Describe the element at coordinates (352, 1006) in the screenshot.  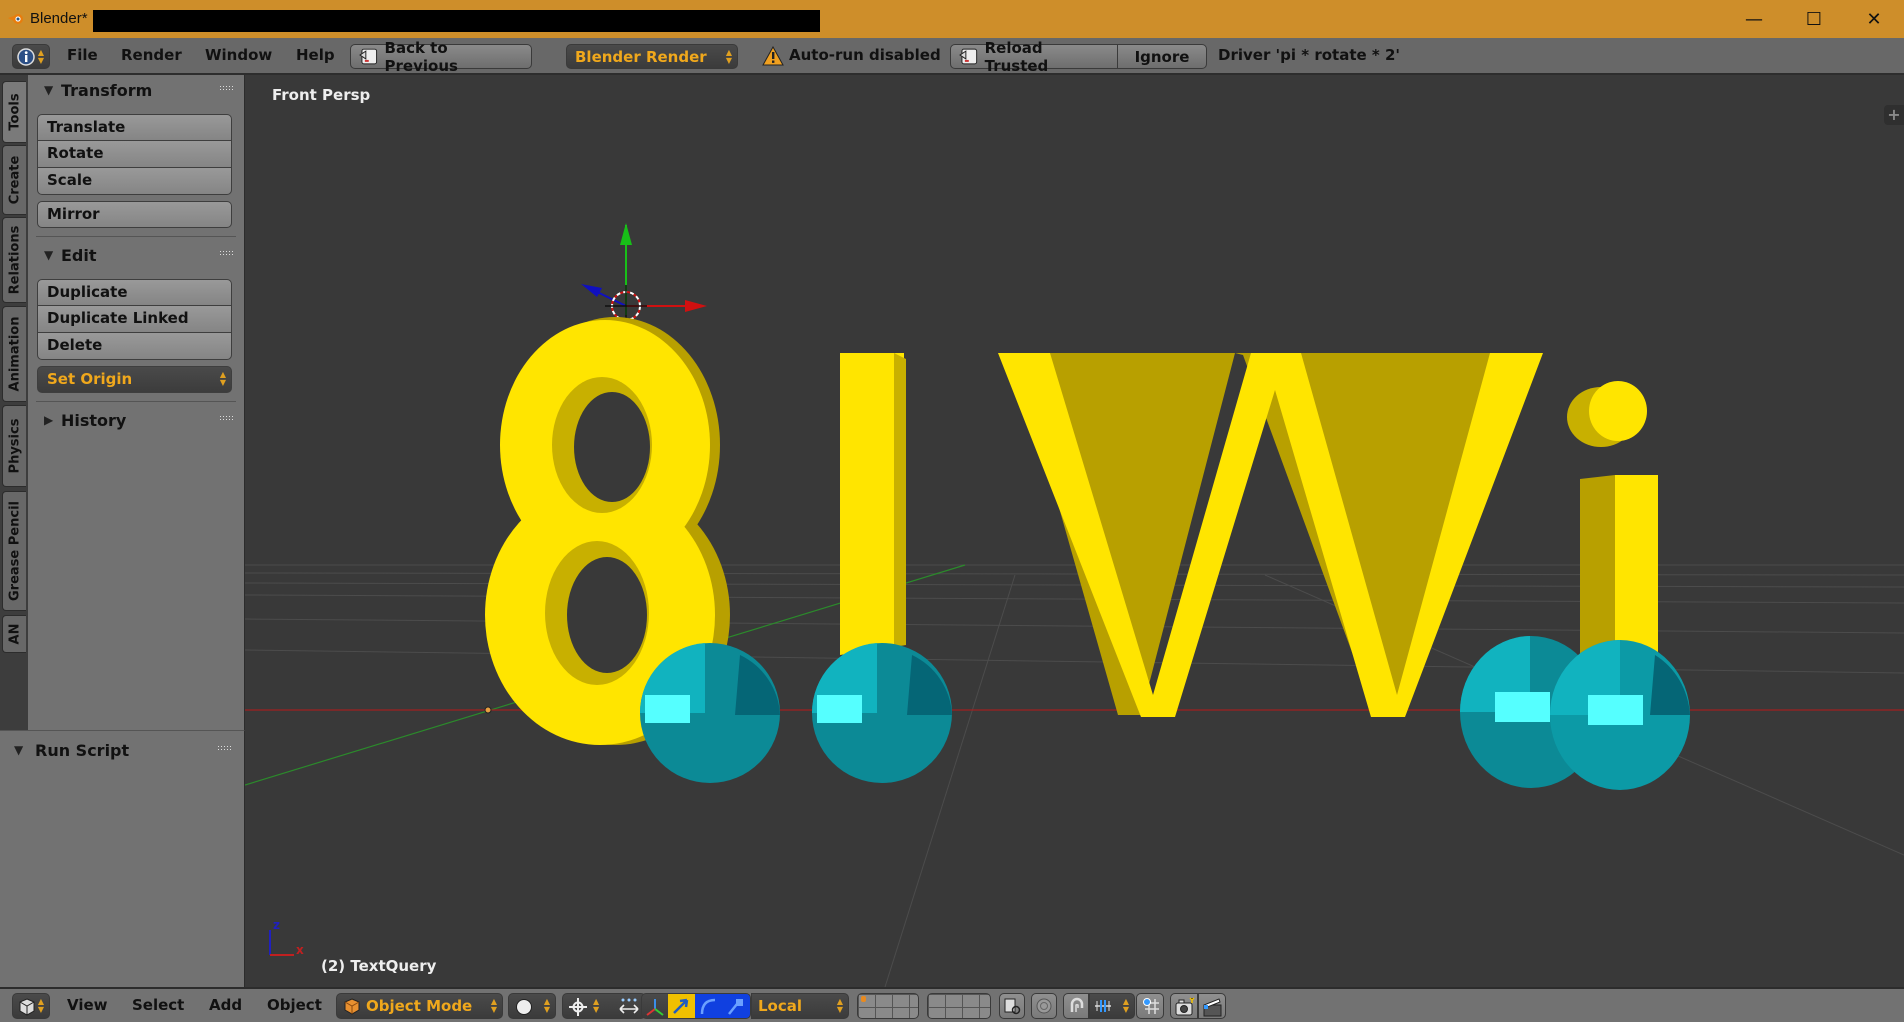
I see `object-mode-icon` at that location.